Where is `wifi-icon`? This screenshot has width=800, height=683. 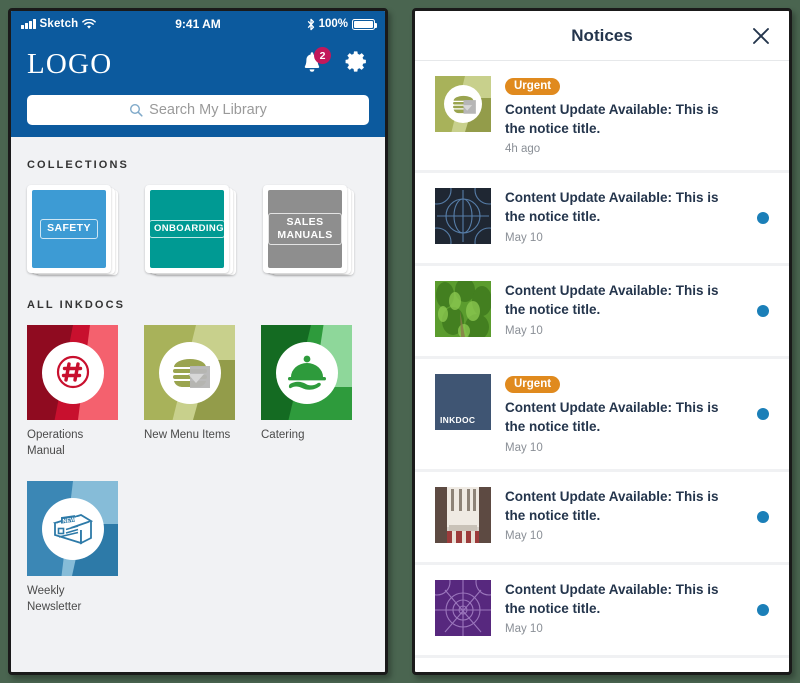
wifi-icon is located at coordinates (89, 23).